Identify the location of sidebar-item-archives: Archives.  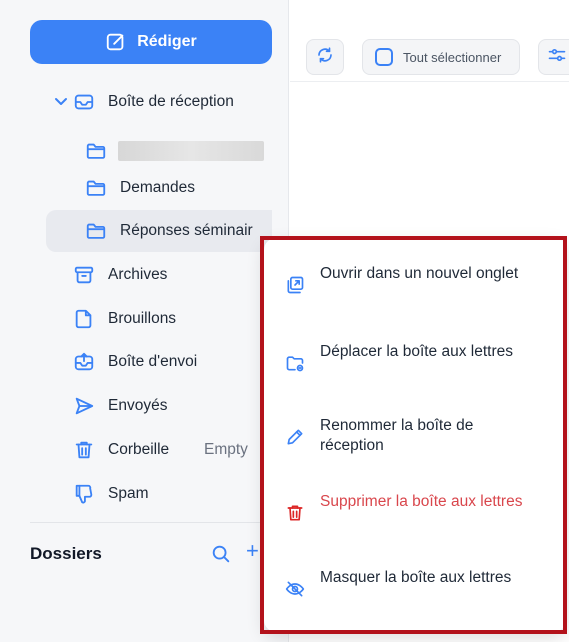
(144, 275).